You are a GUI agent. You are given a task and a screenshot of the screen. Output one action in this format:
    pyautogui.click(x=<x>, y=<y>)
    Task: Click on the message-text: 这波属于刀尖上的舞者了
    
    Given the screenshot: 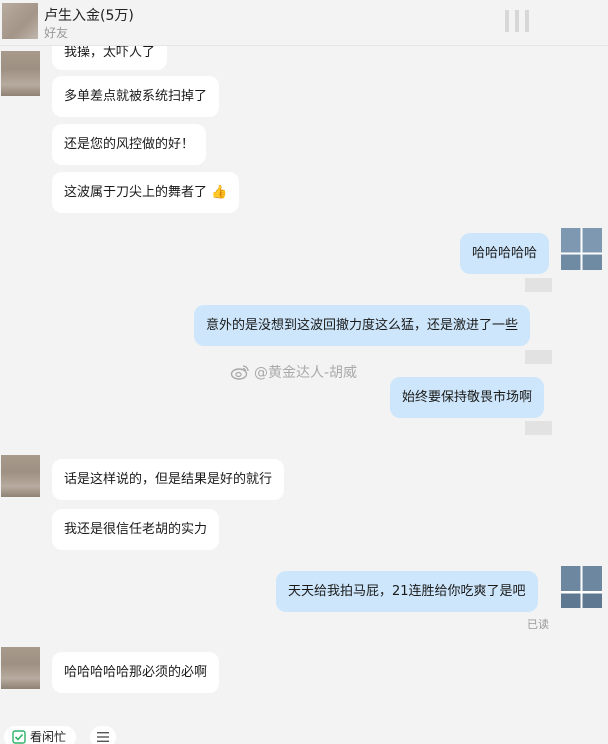 What is the action you would take?
    pyautogui.click(x=136, y=192)
    